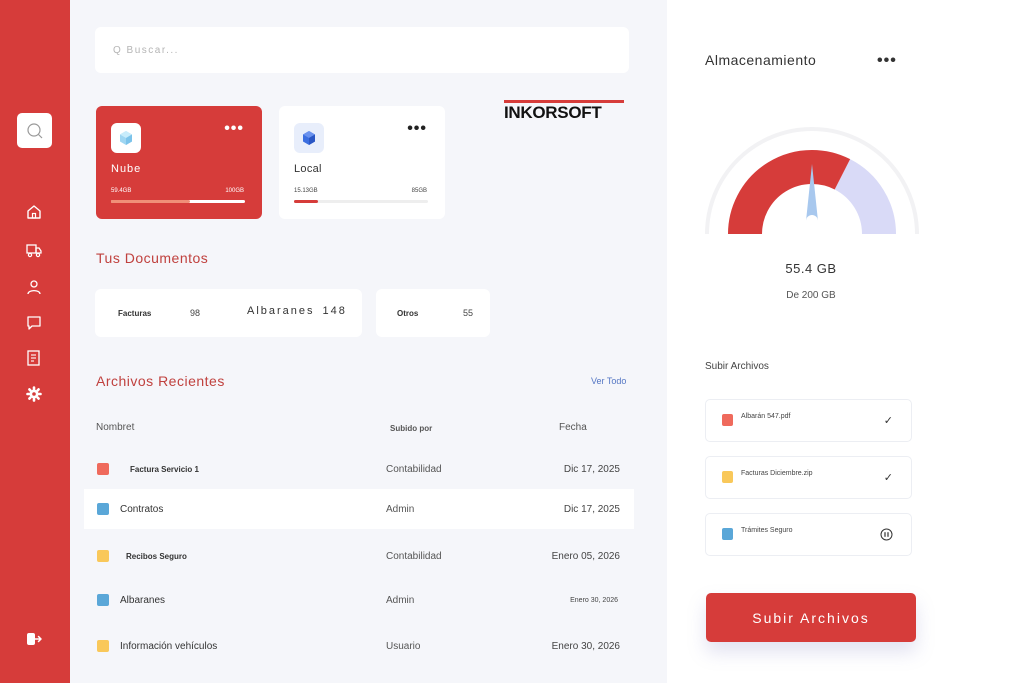 The height and width of the screenshot is (683, 1024). What do you see at coordinates (135, 313) in the screenshot?
I see `doc-tile-label: Facturas` at bounding box center [135, 313].